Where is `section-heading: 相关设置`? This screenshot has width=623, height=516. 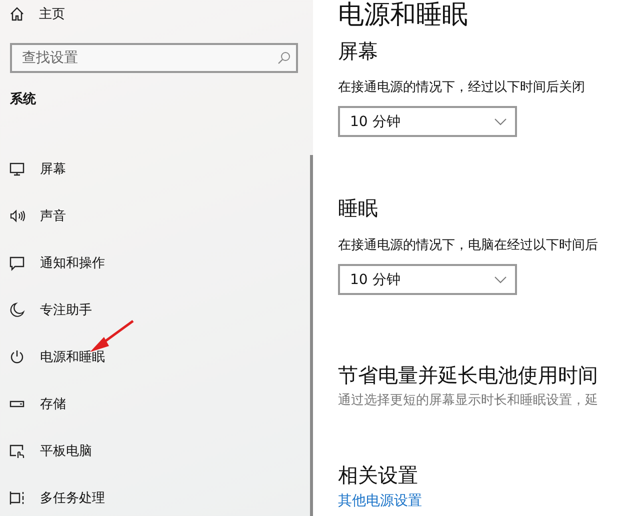
section-heading: 相关设置 is located at coordinates (378, 475).